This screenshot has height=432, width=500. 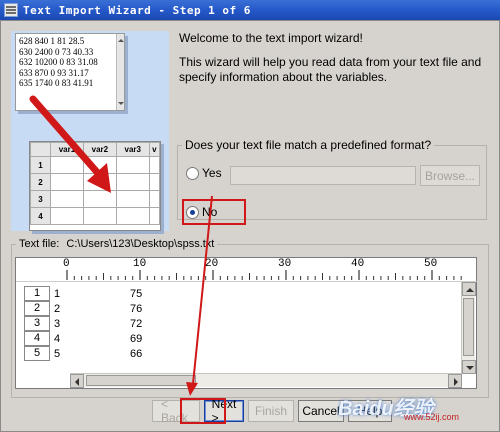 I want to click on notepad-line: 633 870 0 93 31.17, so click(x=54, y=72).